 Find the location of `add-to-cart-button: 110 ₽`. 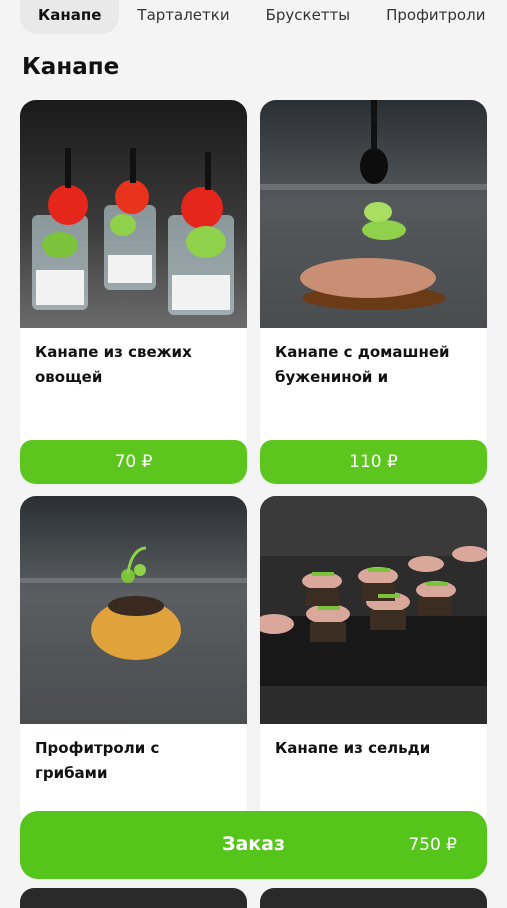

add-to-cart-button: 110 ₽ is located at coordinates (373, 462).